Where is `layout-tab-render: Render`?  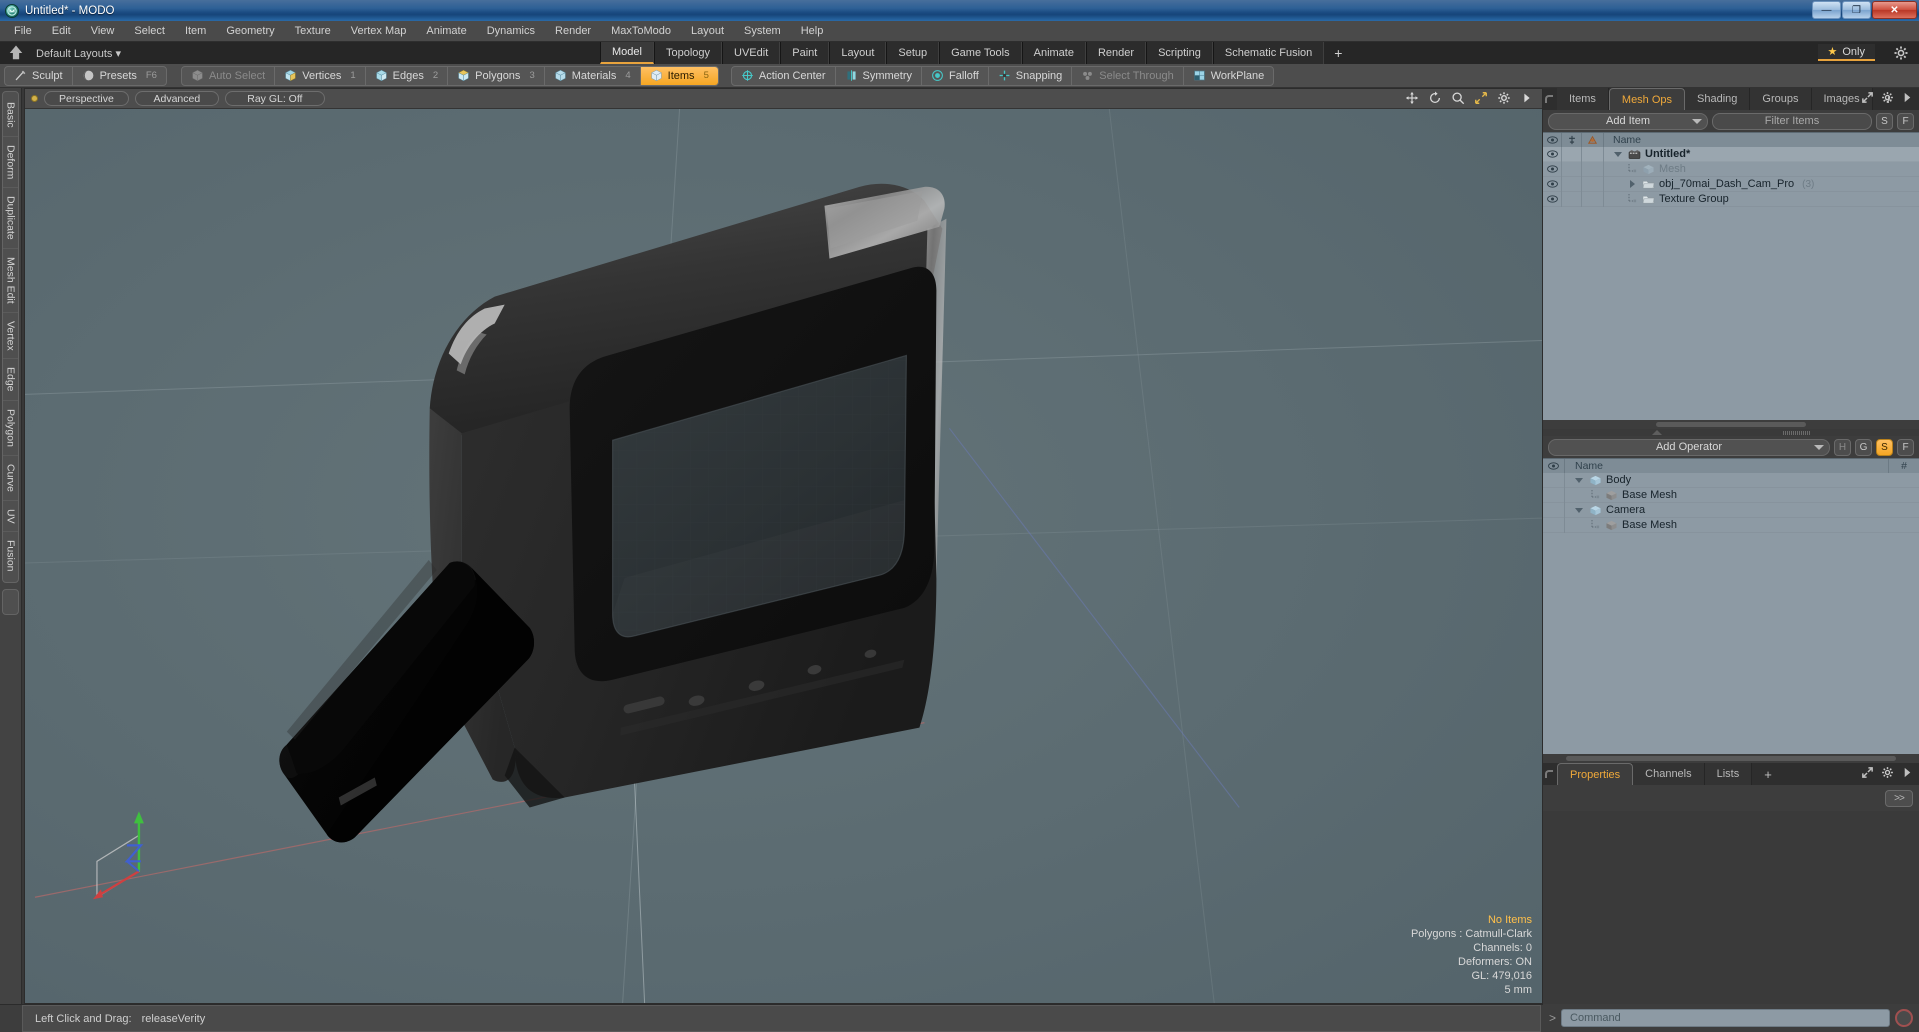
layout-tab-render: Render is located at coordinates (1116, 53).